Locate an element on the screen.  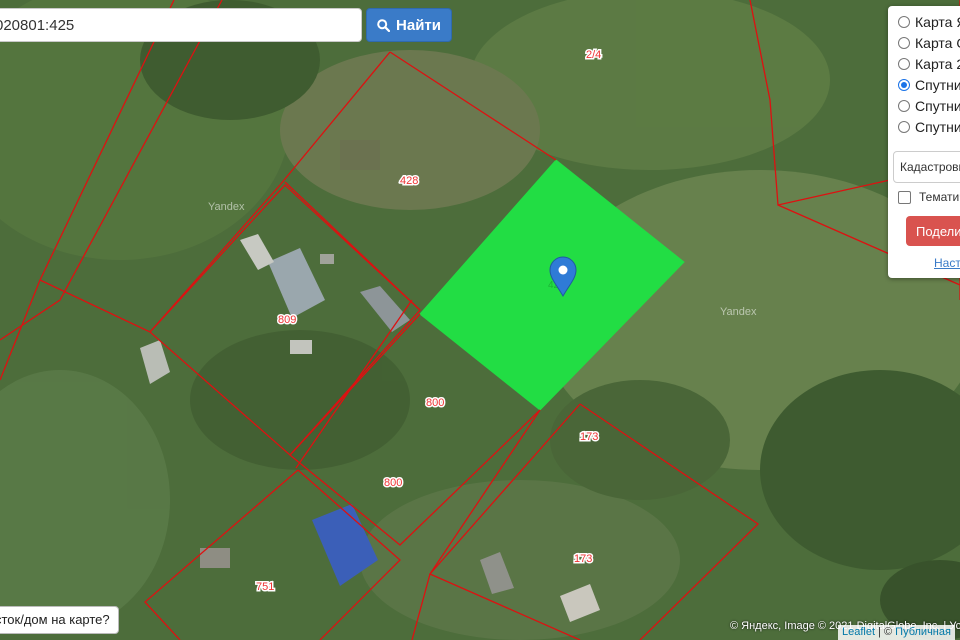
leaflet-attribution: Leaflet | © Публичная is located at coordinates (896, 632).